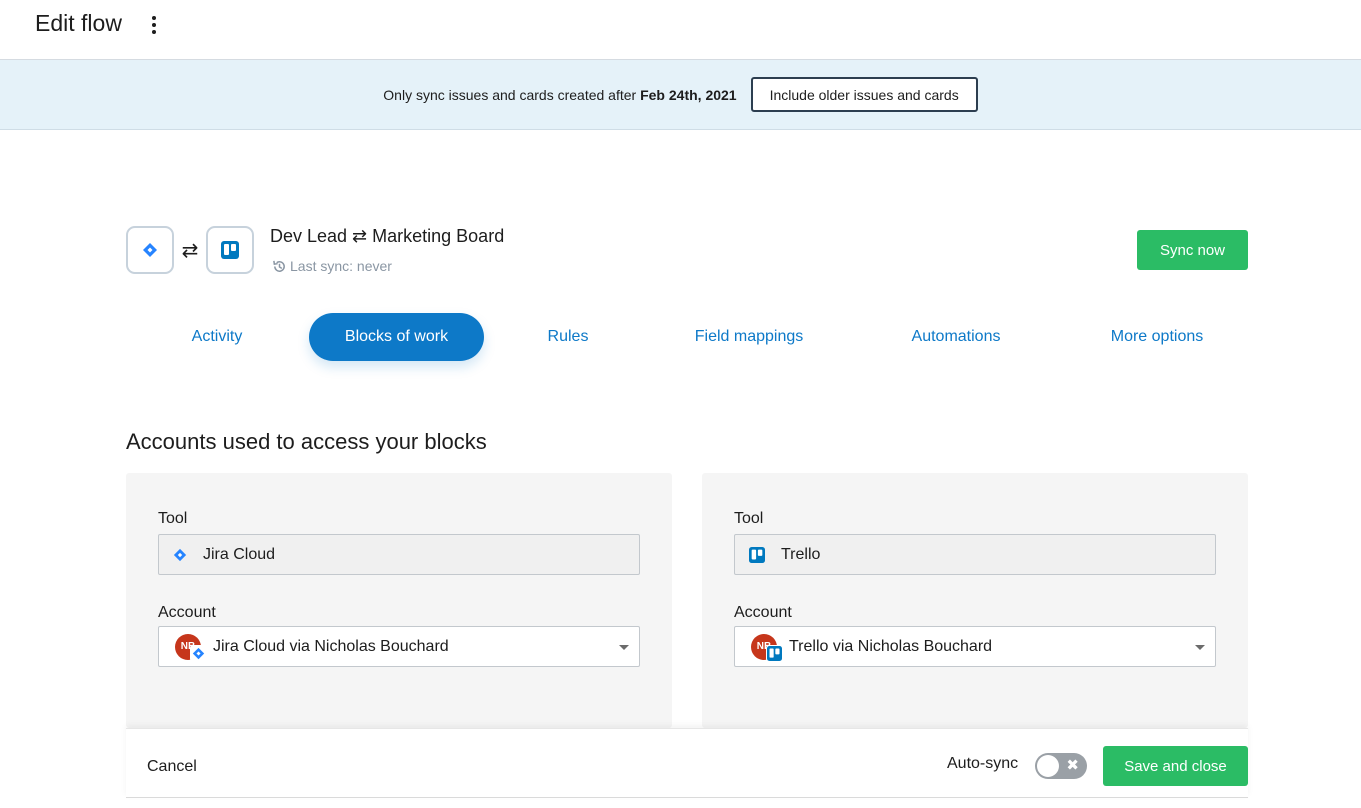 Image resolution: width=1361 pixels, height=808 pixels. What do you see at coordinates (801, 554) in the screenshot?
I see `tool-value: Trello` at bounding box center [801, 554].